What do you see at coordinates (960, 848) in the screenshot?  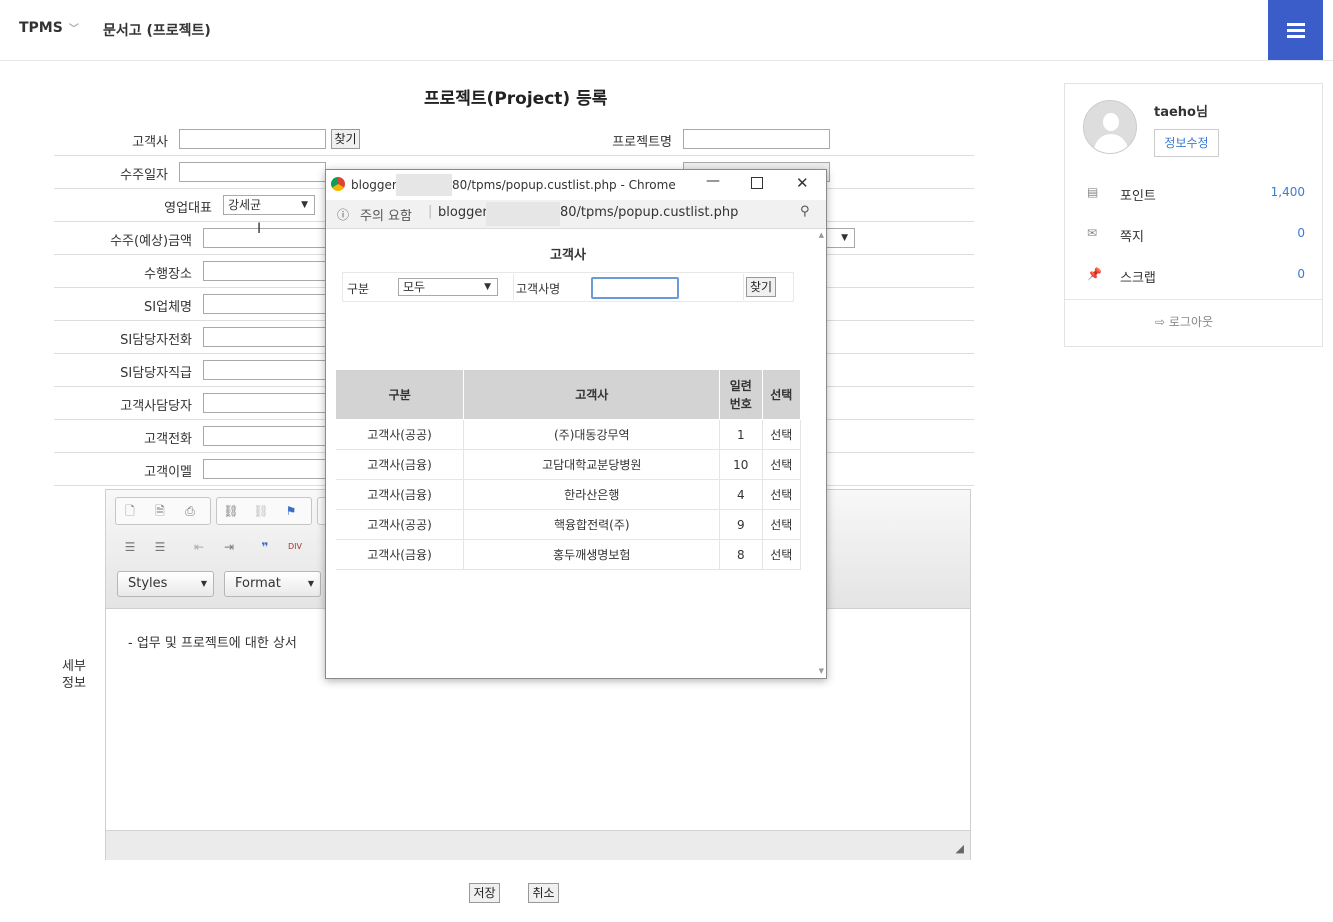 I see `resize-handle-icon: ◢` at bounding box center [960, 848].